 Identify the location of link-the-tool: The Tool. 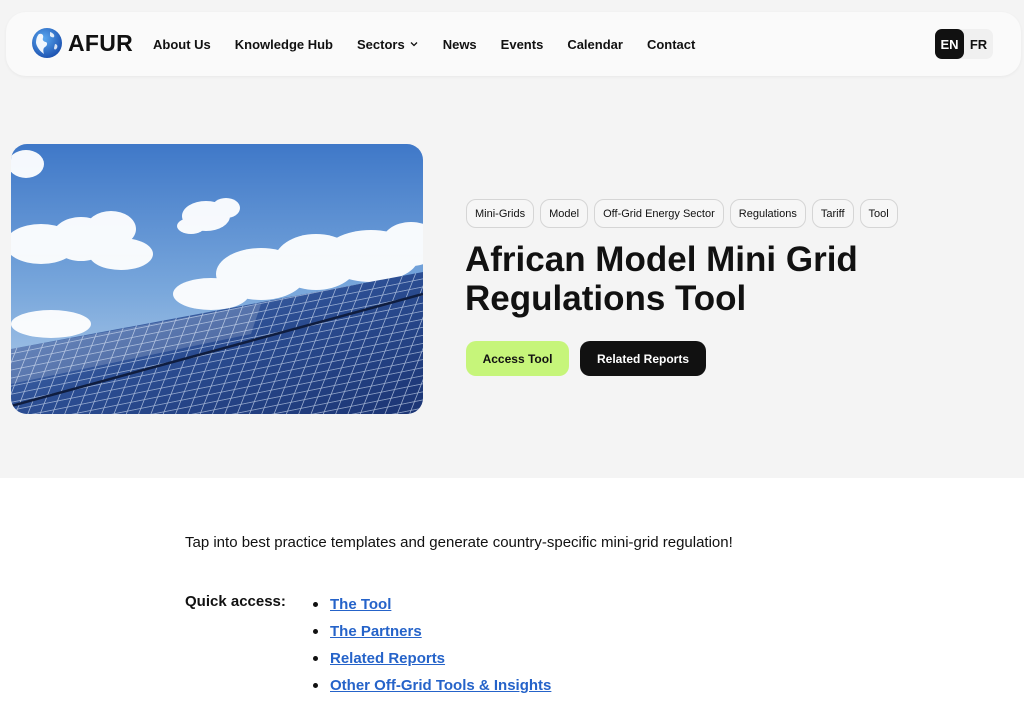
(360, 604).